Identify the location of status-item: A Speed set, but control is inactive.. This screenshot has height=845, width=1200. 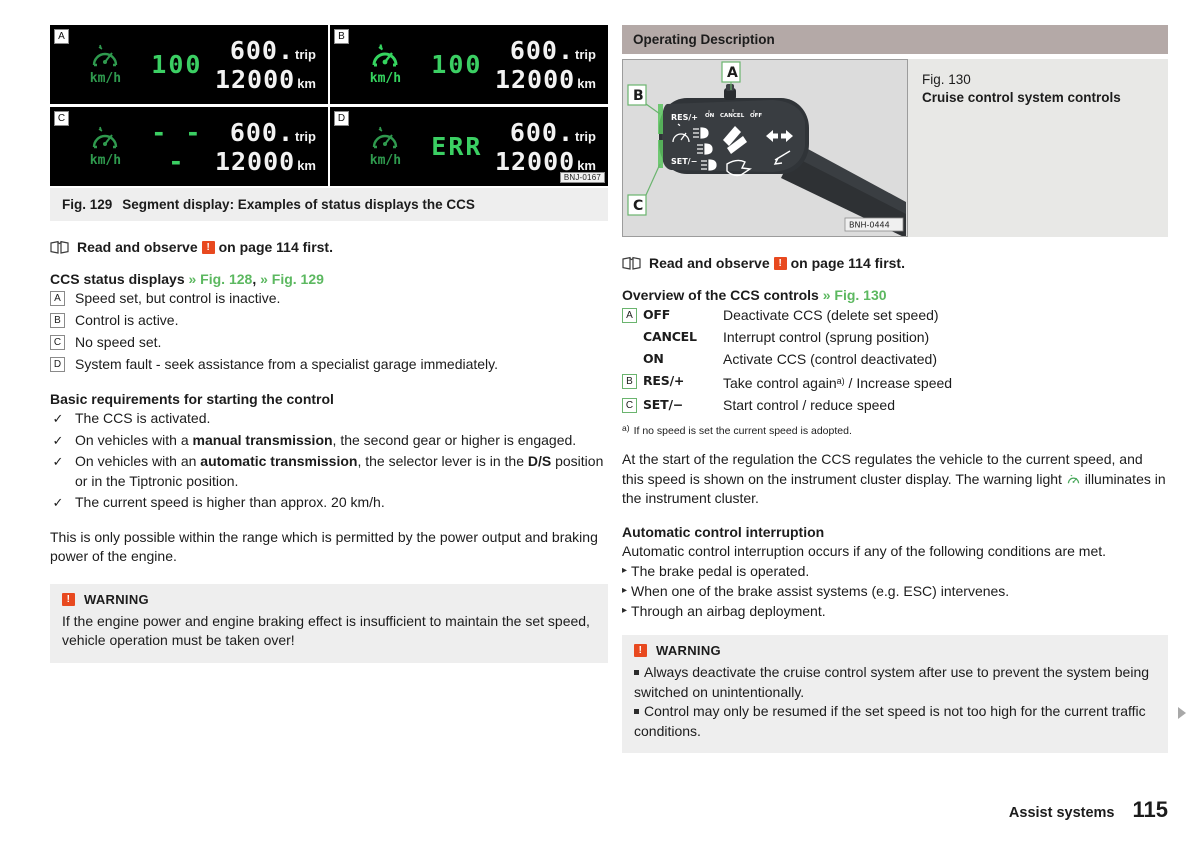
(329, 298).